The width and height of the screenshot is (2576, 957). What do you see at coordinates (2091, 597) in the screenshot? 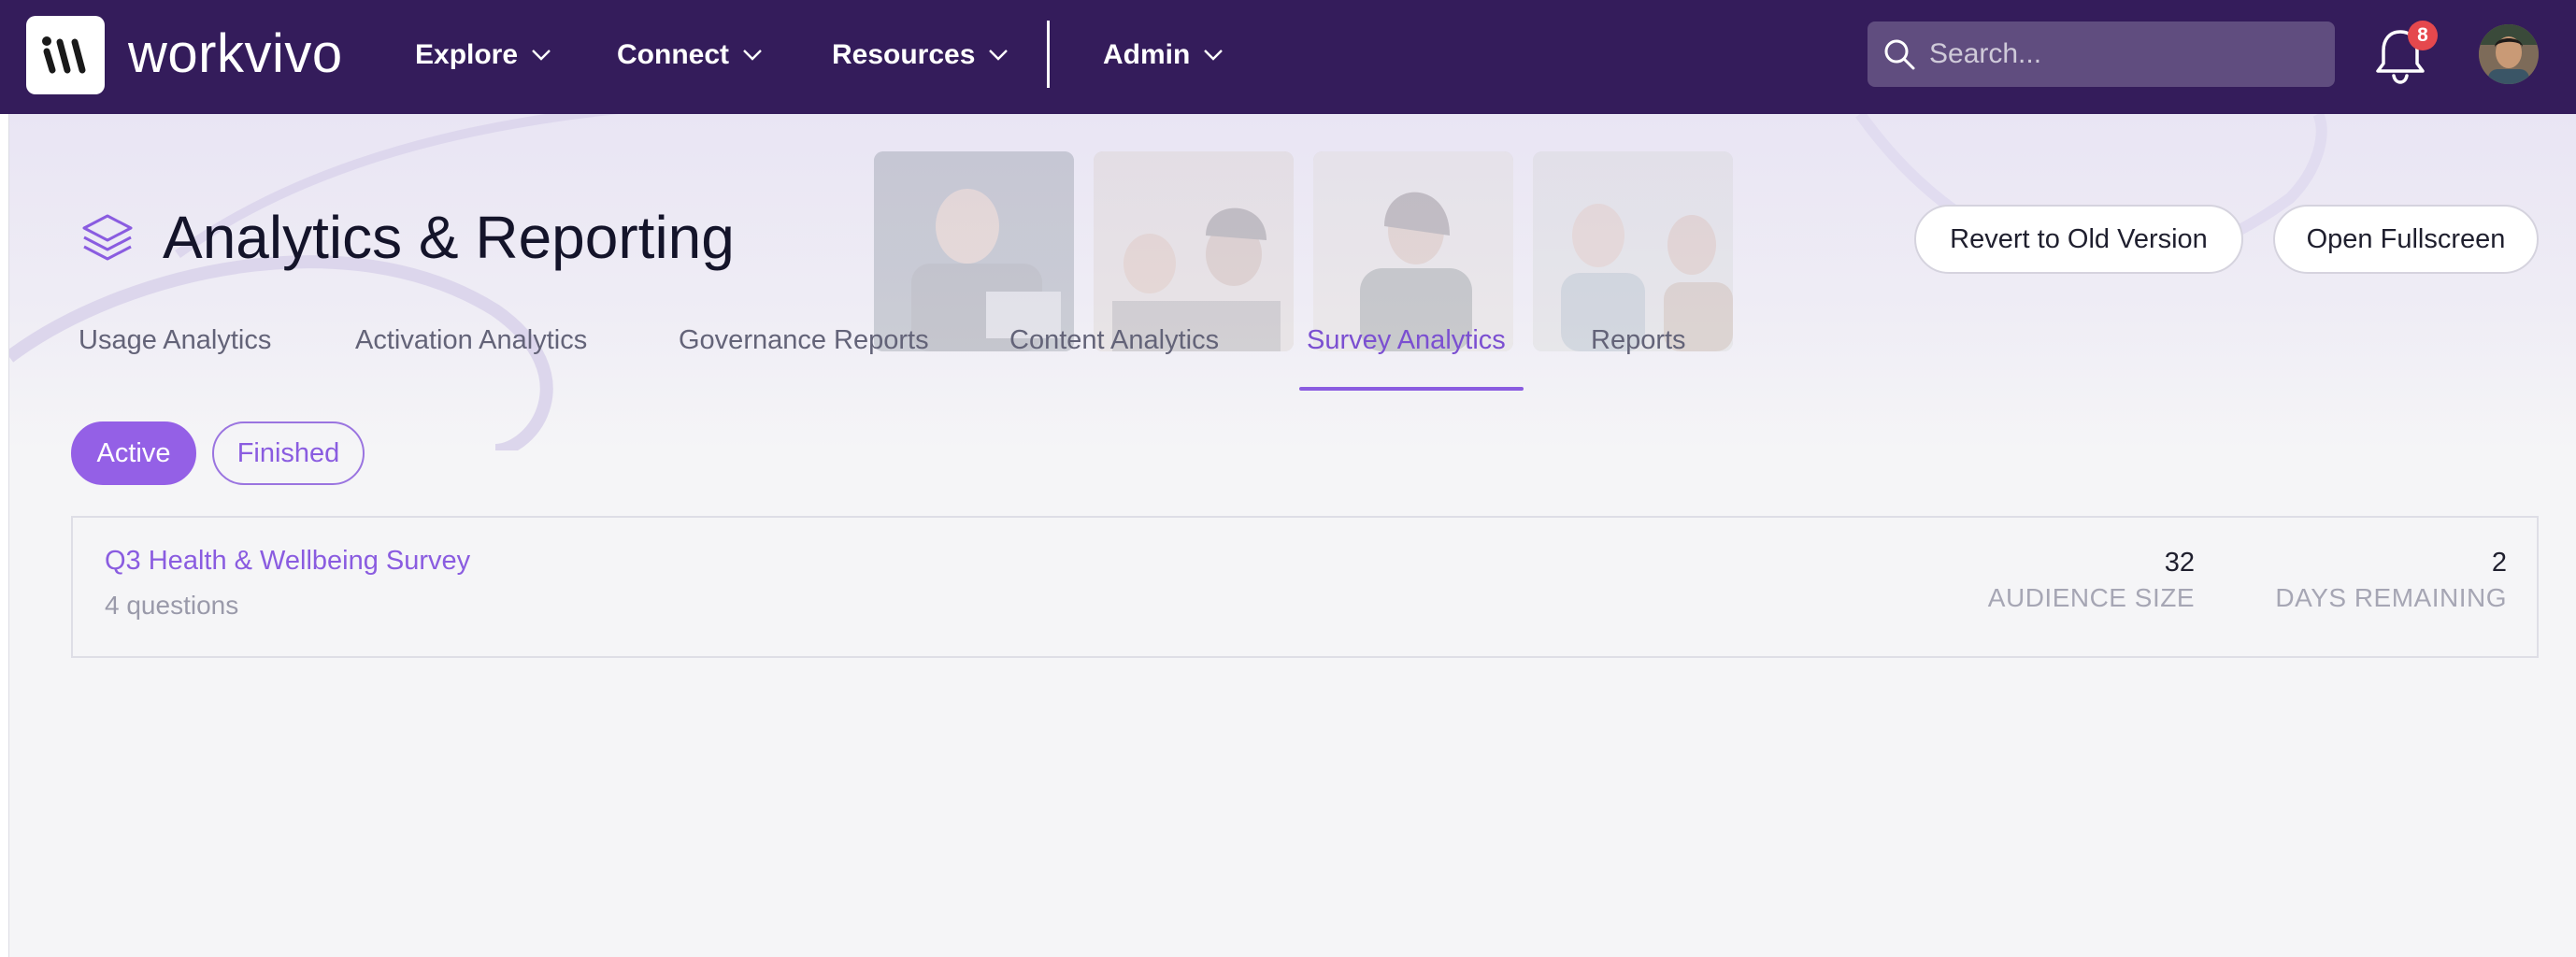
I see `audience-size-label: AUDIENCE SIZE` at bounding box center [2091, 597].